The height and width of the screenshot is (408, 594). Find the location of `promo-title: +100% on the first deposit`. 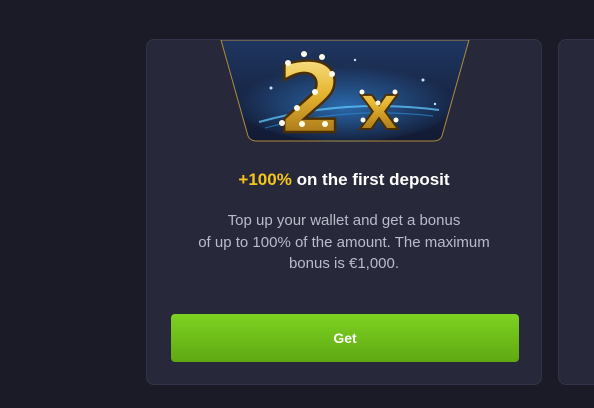

promo-title: +100% on the first deposit is located at coordinates (344, 180).